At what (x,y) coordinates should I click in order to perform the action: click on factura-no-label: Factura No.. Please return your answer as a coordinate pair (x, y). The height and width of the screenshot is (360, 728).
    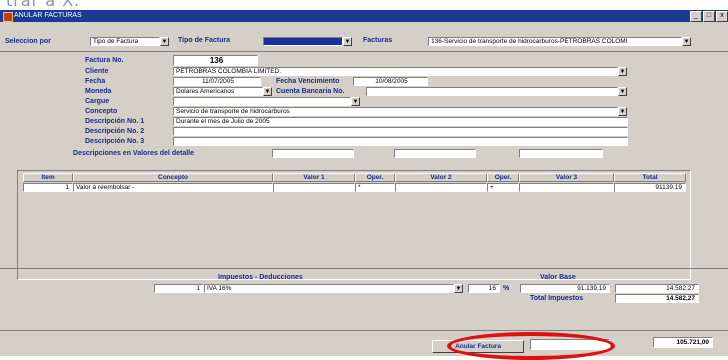
    Looking at the image, I should click on (104, 60).